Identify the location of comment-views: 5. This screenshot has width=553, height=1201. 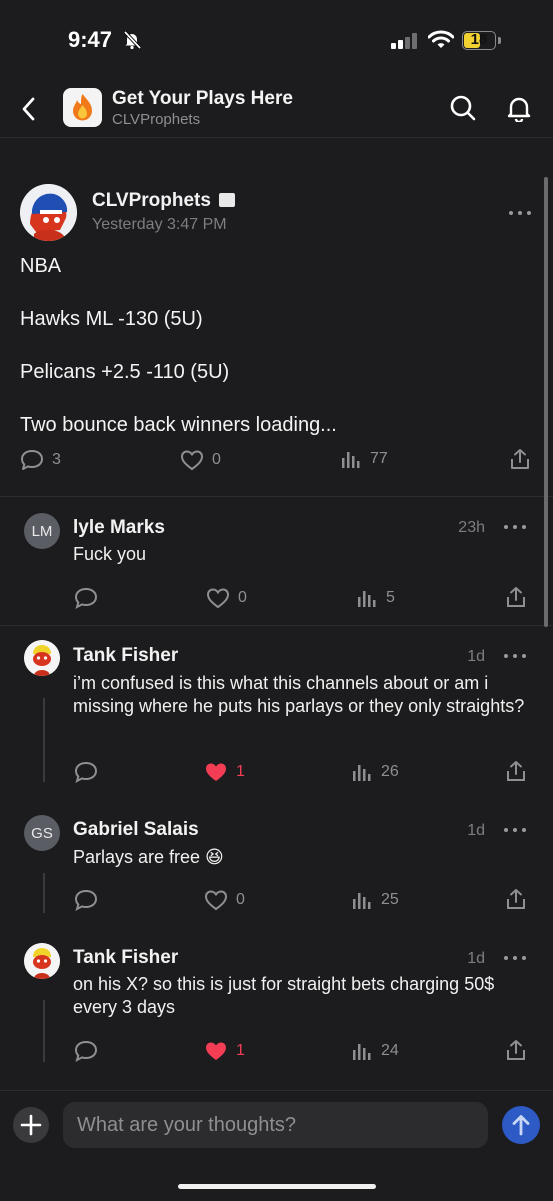
(375, 598).